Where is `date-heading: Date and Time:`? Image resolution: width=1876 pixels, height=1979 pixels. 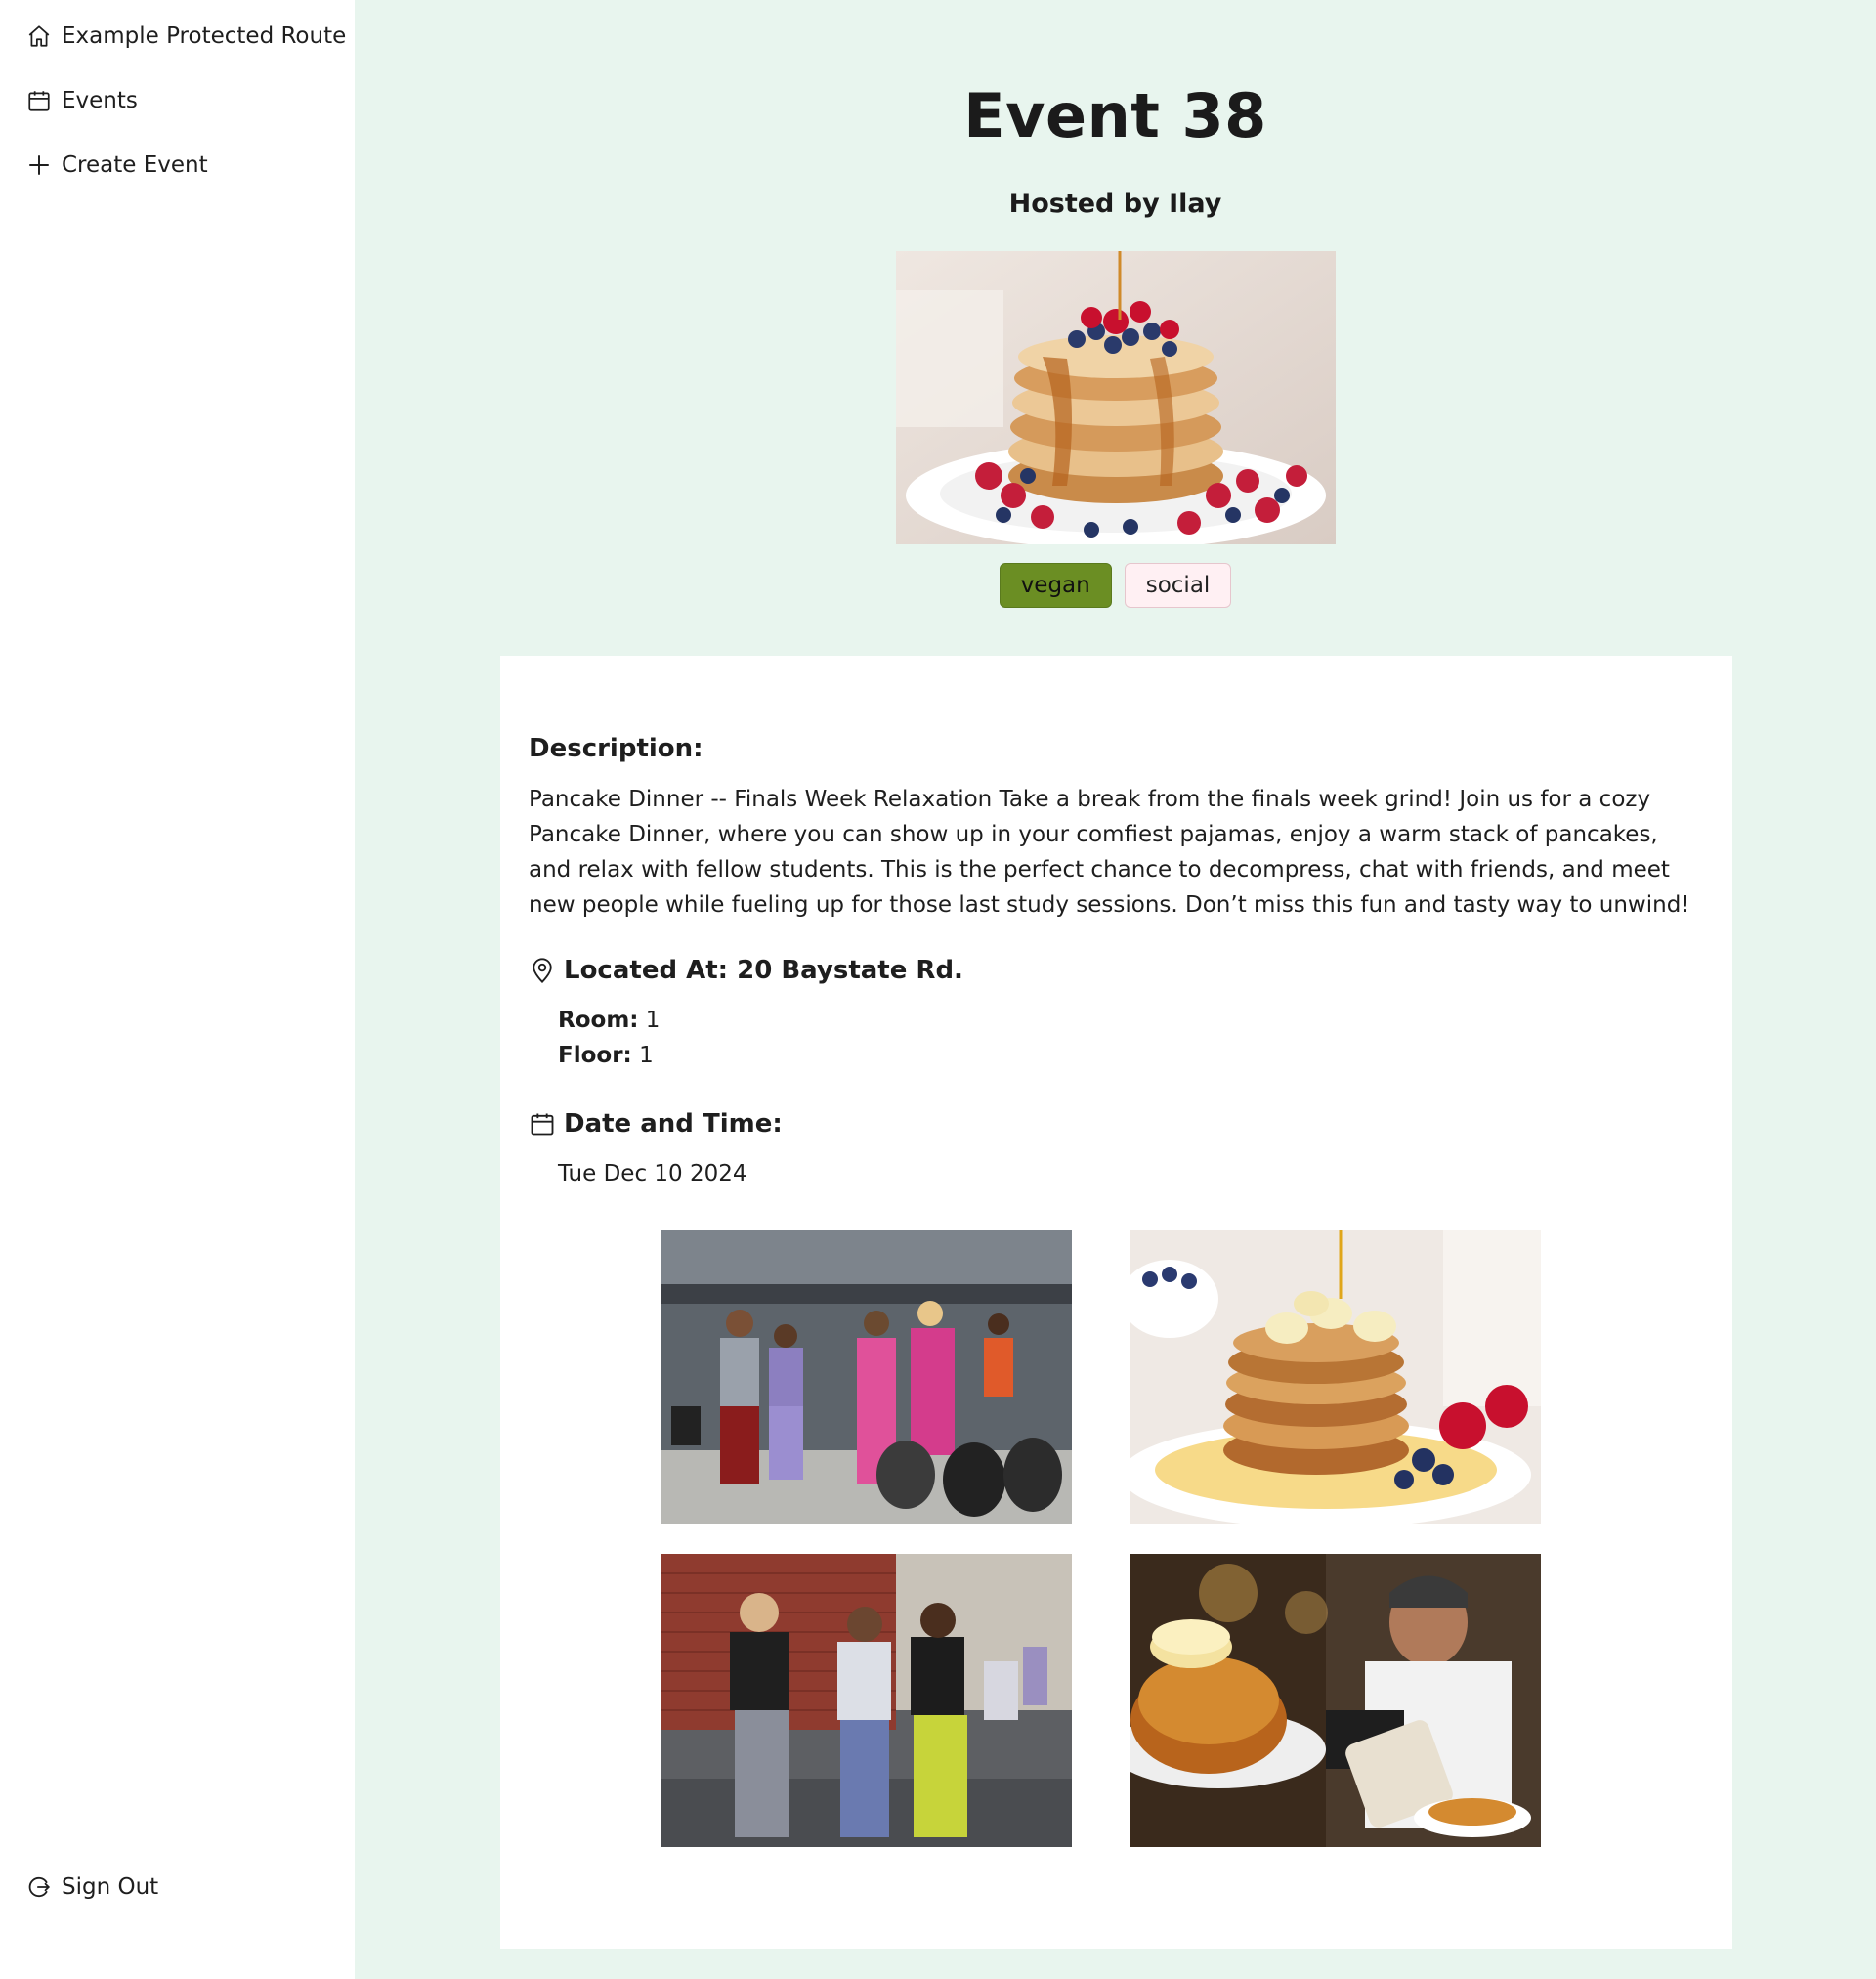
date-heading: Date and Time: is located at coordinates (656, 1124).